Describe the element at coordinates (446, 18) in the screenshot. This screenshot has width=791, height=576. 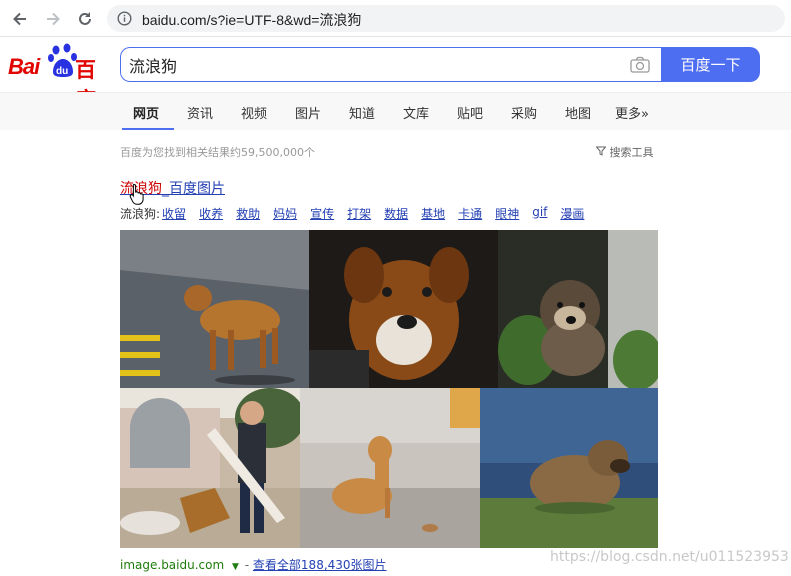
I see `address-bar: baidu.com/s?ie=UTF-8&wd=流浪狗` at that location.